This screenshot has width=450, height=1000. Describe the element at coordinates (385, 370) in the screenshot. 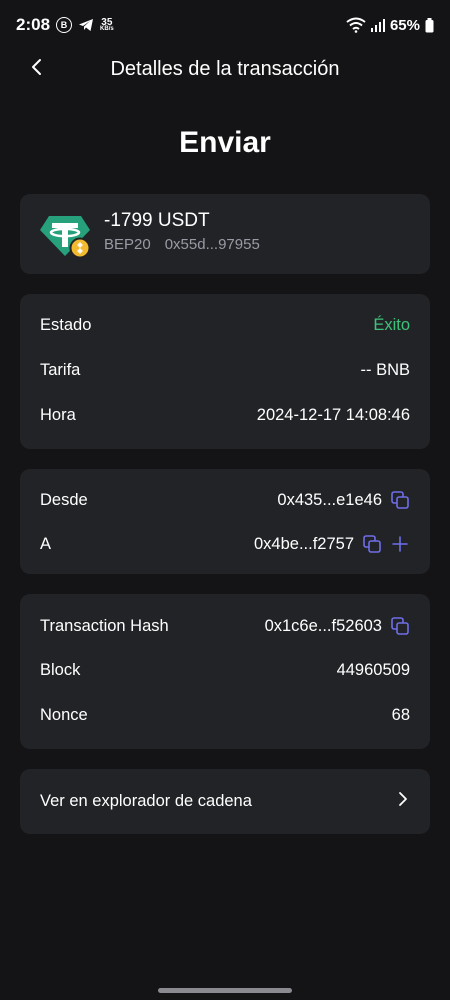

I see `fee-value: -- BNB` at that location.